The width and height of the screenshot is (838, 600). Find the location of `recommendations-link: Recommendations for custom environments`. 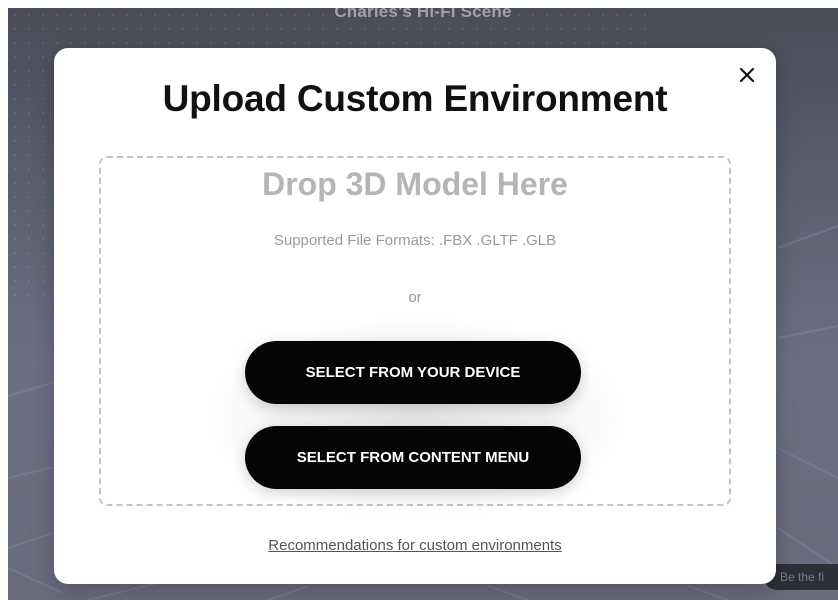

recommendations-link: Recommendations for custom environments is located at coordinates (415, 545).